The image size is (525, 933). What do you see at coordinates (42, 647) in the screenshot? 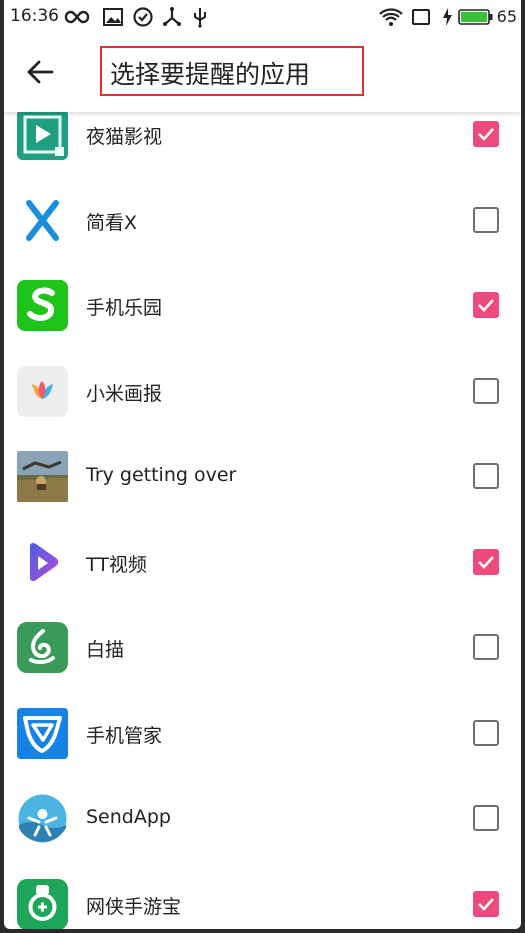
I see `swirl-icon` at bounding box center [42, 647].